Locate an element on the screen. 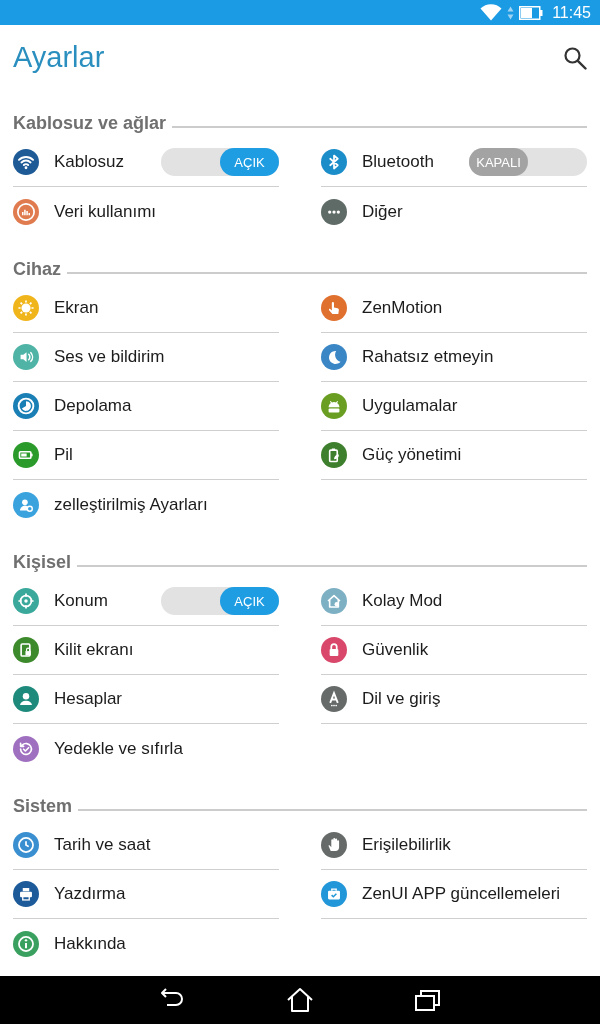  setting-label: ZenUI APP güncellemeleri is located at coordinates (461, 894).